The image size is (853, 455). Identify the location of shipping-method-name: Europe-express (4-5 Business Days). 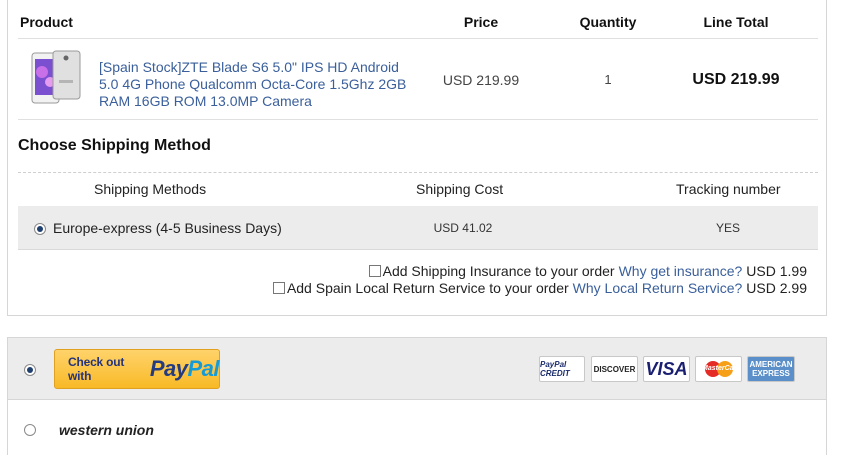
(167, 228).